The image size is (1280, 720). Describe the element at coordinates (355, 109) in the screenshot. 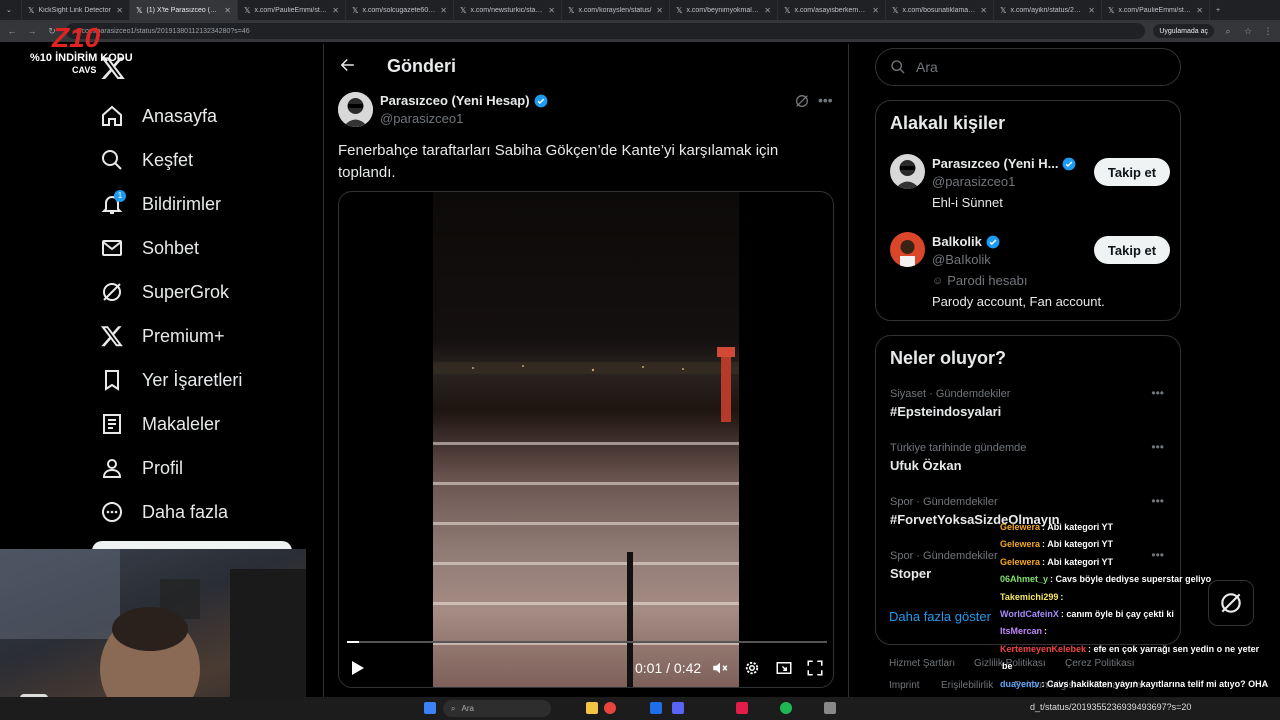

I see `author-avatar` at that location.